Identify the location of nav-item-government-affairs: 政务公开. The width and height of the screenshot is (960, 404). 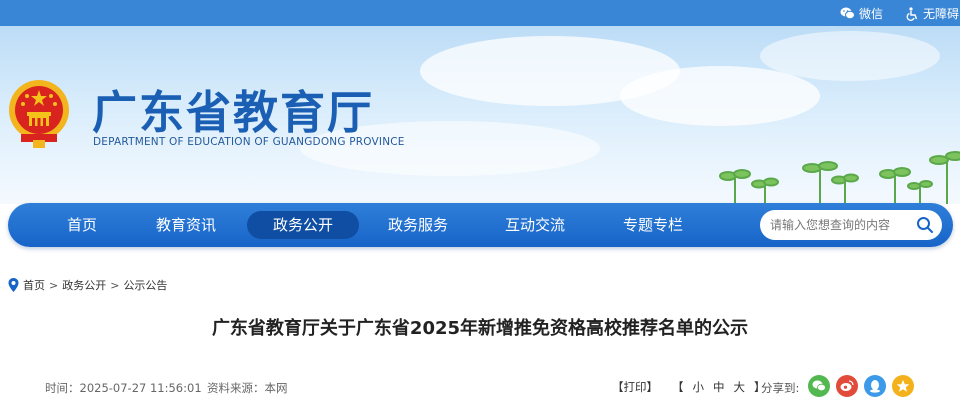
(303, 225).